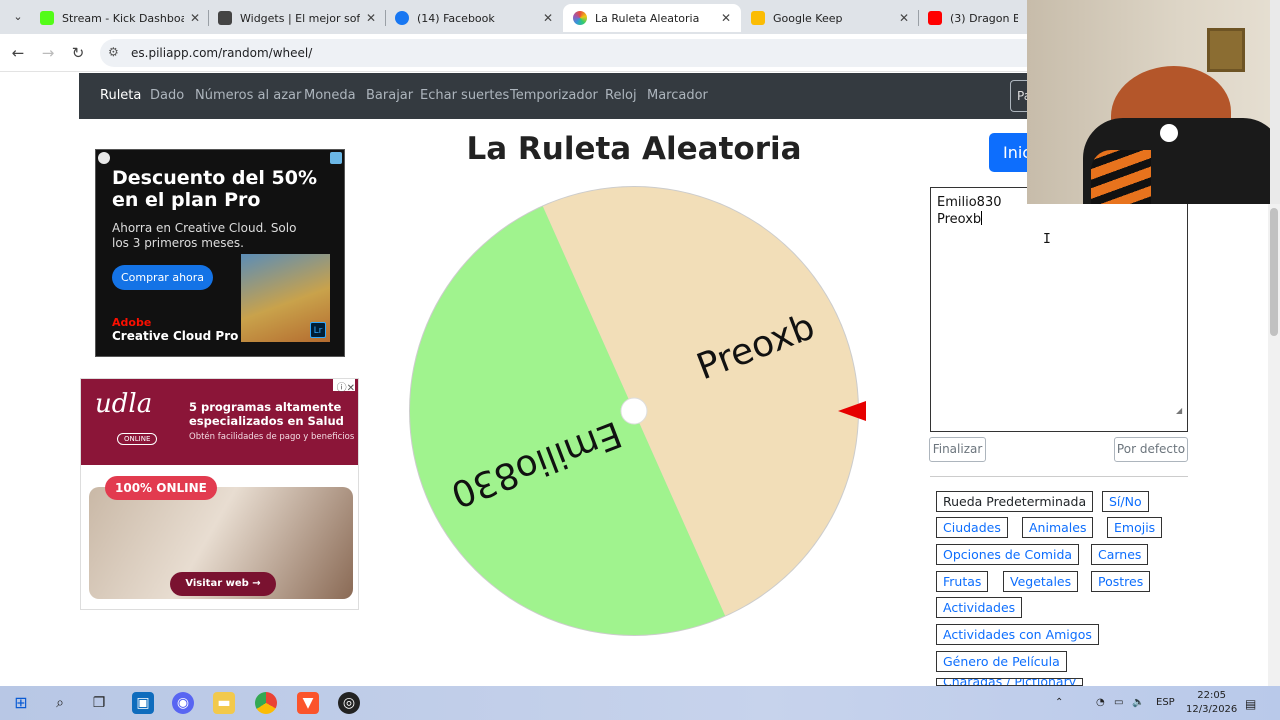  I want to click on url-text: es.piliapp.com/random/wheel/, so click(222, 53).